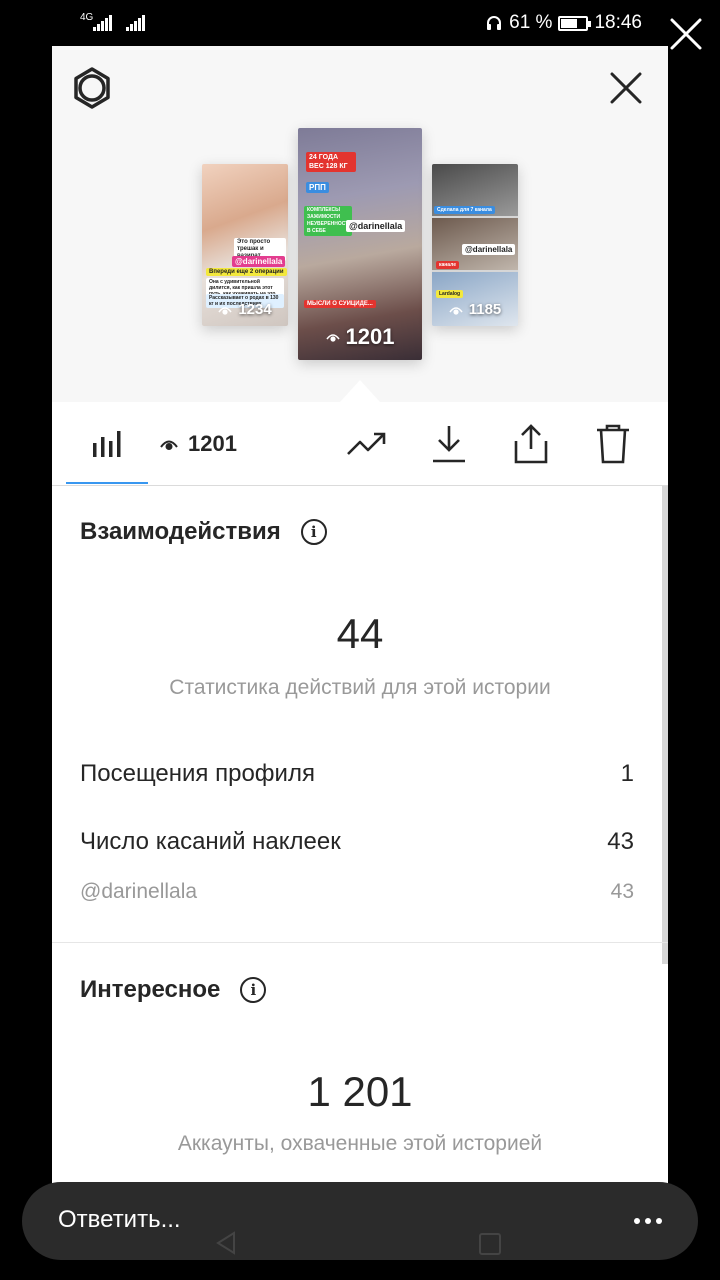 The width and height of the screenshot is (720, 1280). What do you see at coordinates (139, 891) in the screenshot?
I see `stat-sub-label: @darinellala` at bounding box center [139, 891].